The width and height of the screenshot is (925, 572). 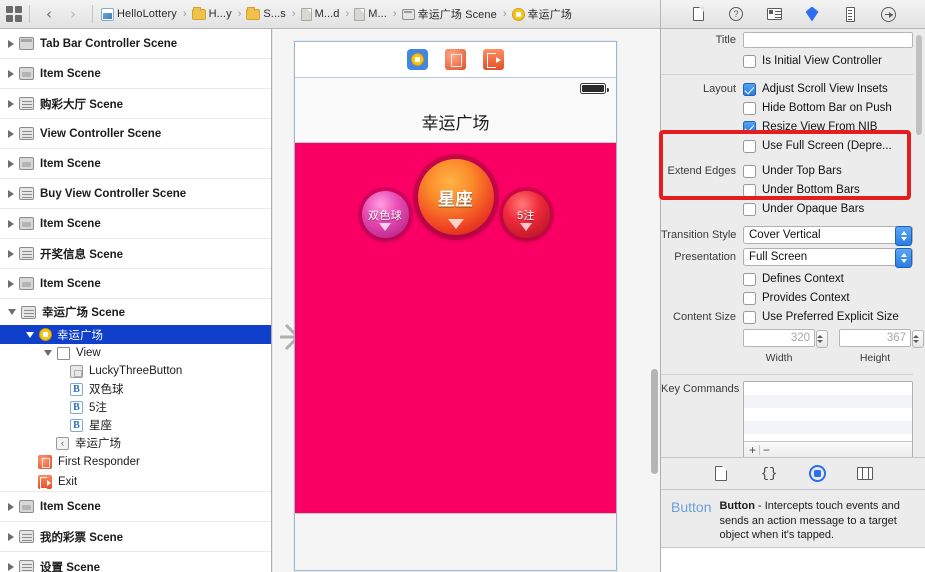 What do you see at coordinates (721, 474) in the screenshot?
I see `file-template-library-tab` at bounding box center [721, 474].